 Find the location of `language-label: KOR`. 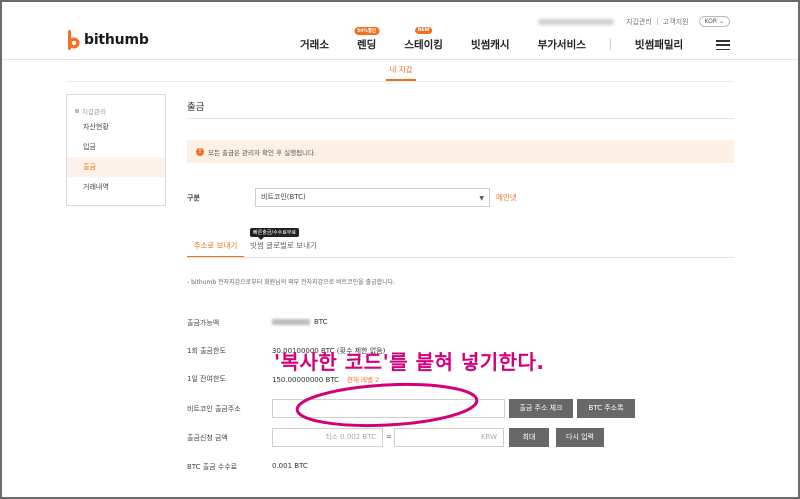

language-label: KOR is located at coordinates (711, 21).